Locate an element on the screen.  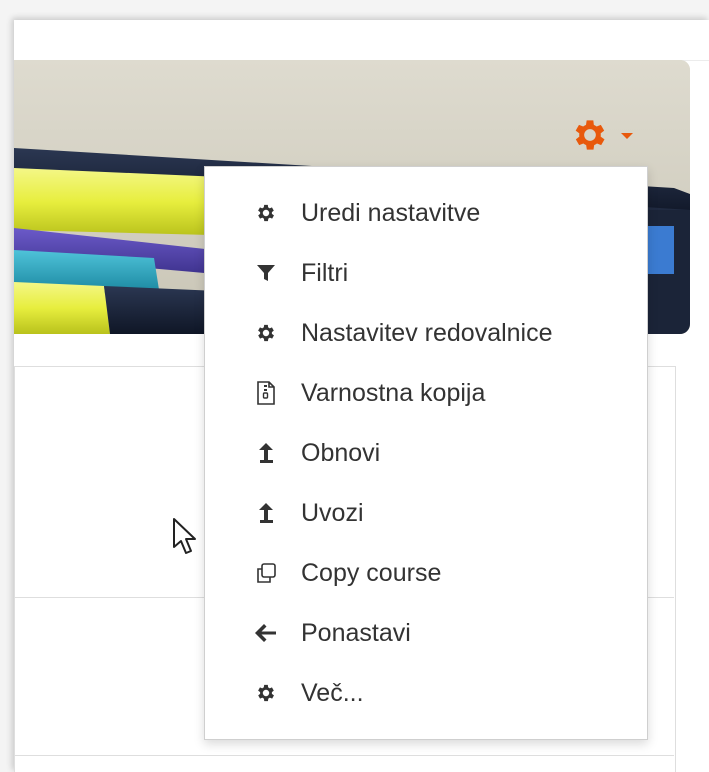
menu-item-obnovi: Obnovi is located at coordinates (426, 453).